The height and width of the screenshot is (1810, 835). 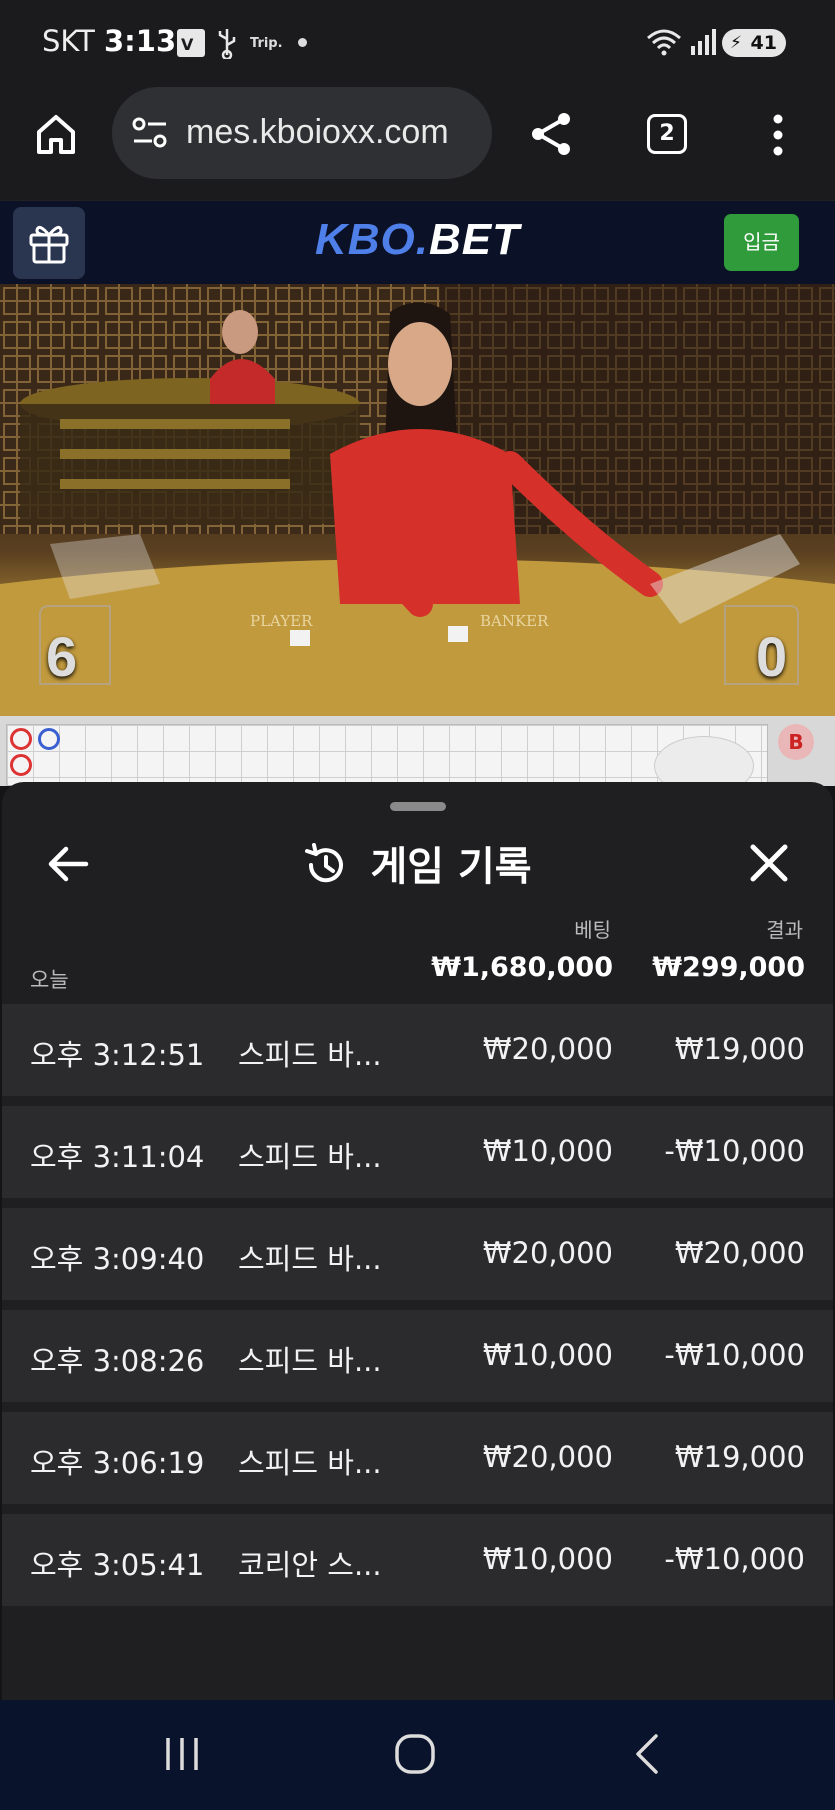 What do you see at coordinates (514, 621) in the screenshot?
I see `svg-text: BANKER` at bounding box center [514, 621].